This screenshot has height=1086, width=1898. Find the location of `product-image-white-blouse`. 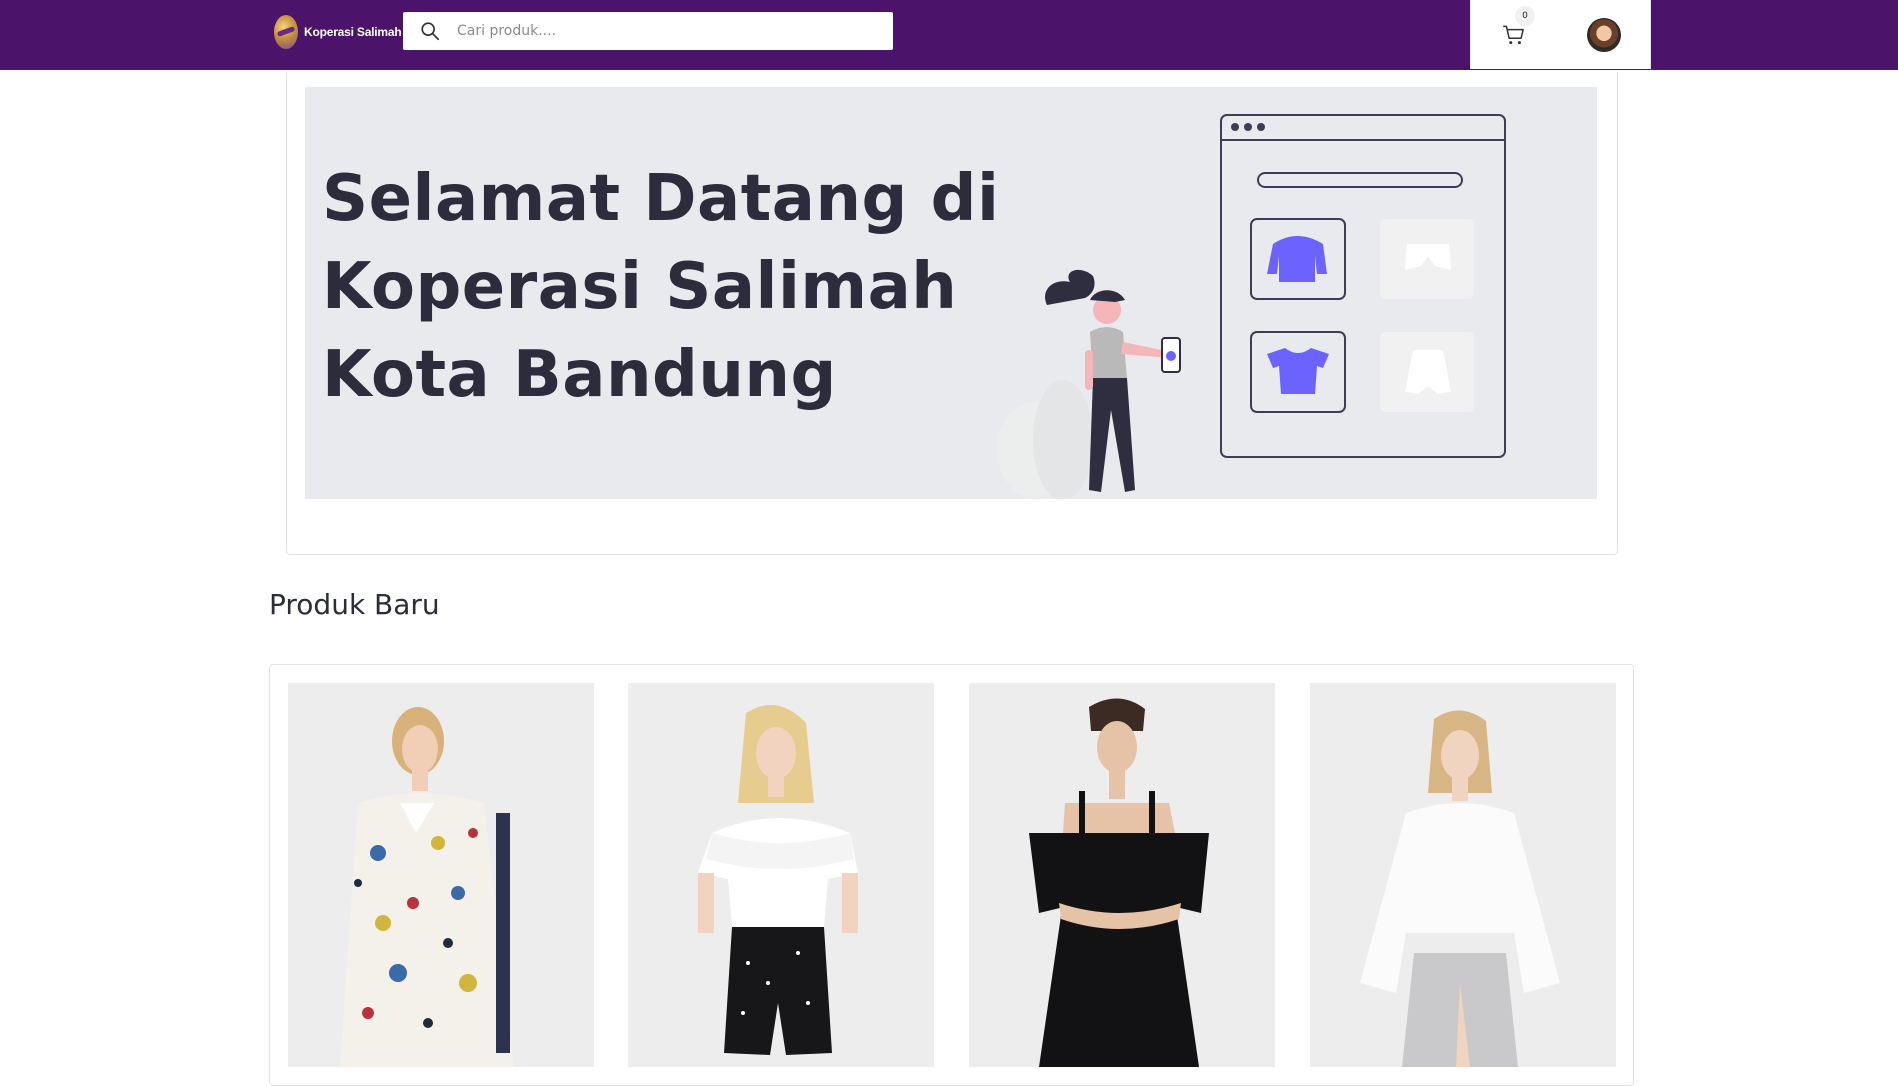

product-image-white-blouse is located at coordinates (1463, 875).